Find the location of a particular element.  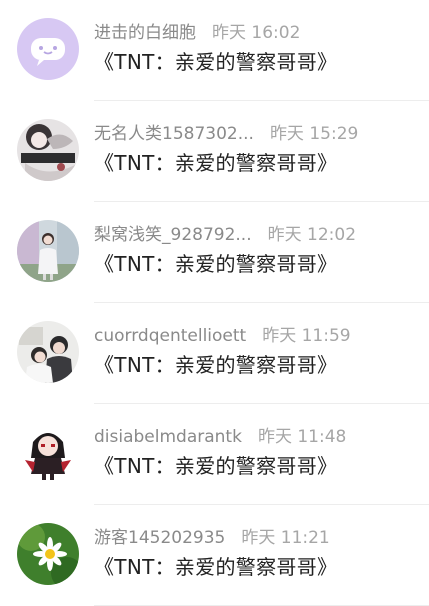

username: disiabelmdarantk is located at coordinates (168, 437).